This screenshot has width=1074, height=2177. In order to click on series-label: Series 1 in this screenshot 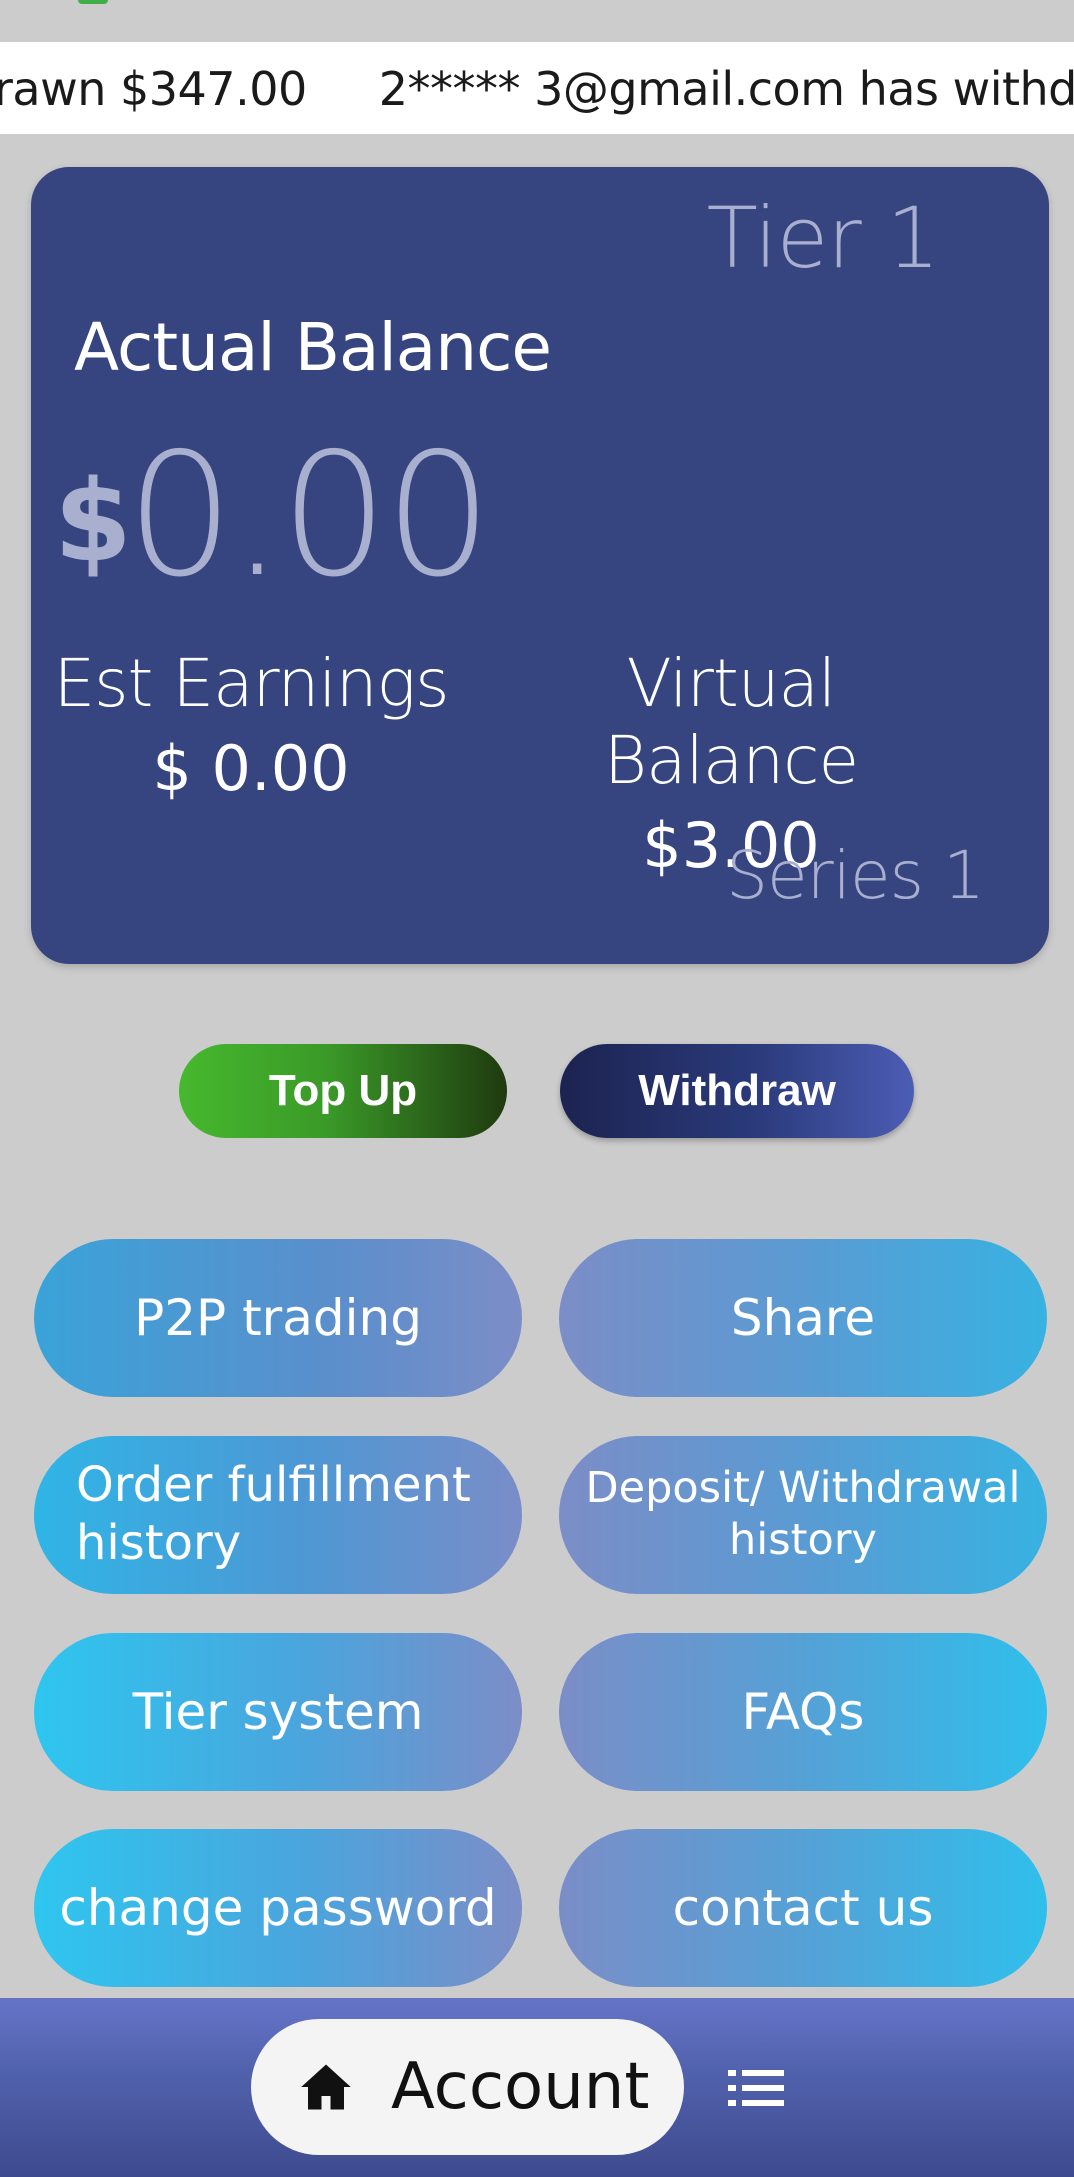, I will do `click(855, 875)`.